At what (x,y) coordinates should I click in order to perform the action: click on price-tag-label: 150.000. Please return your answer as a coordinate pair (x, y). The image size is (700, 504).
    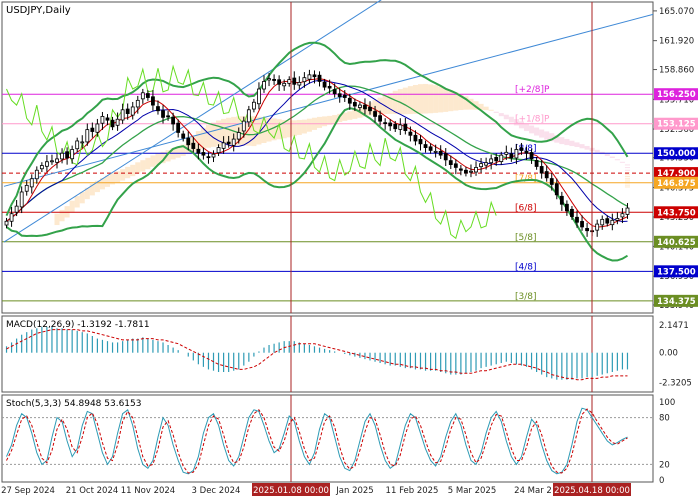
    Looking at the image, I should click on (676, 154).